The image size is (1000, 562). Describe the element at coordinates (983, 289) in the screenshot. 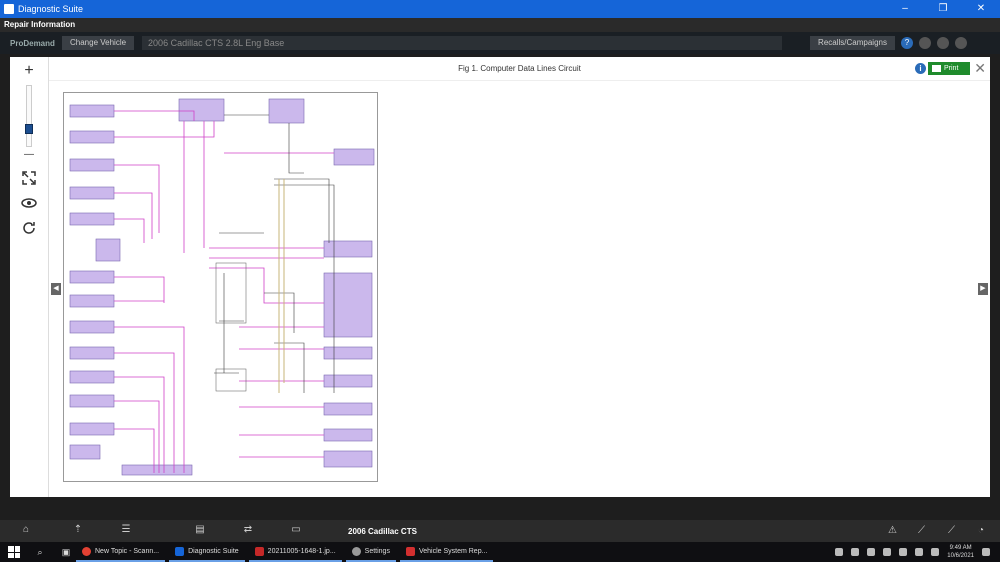

I see `next-arrow-button: ▶` at that location.